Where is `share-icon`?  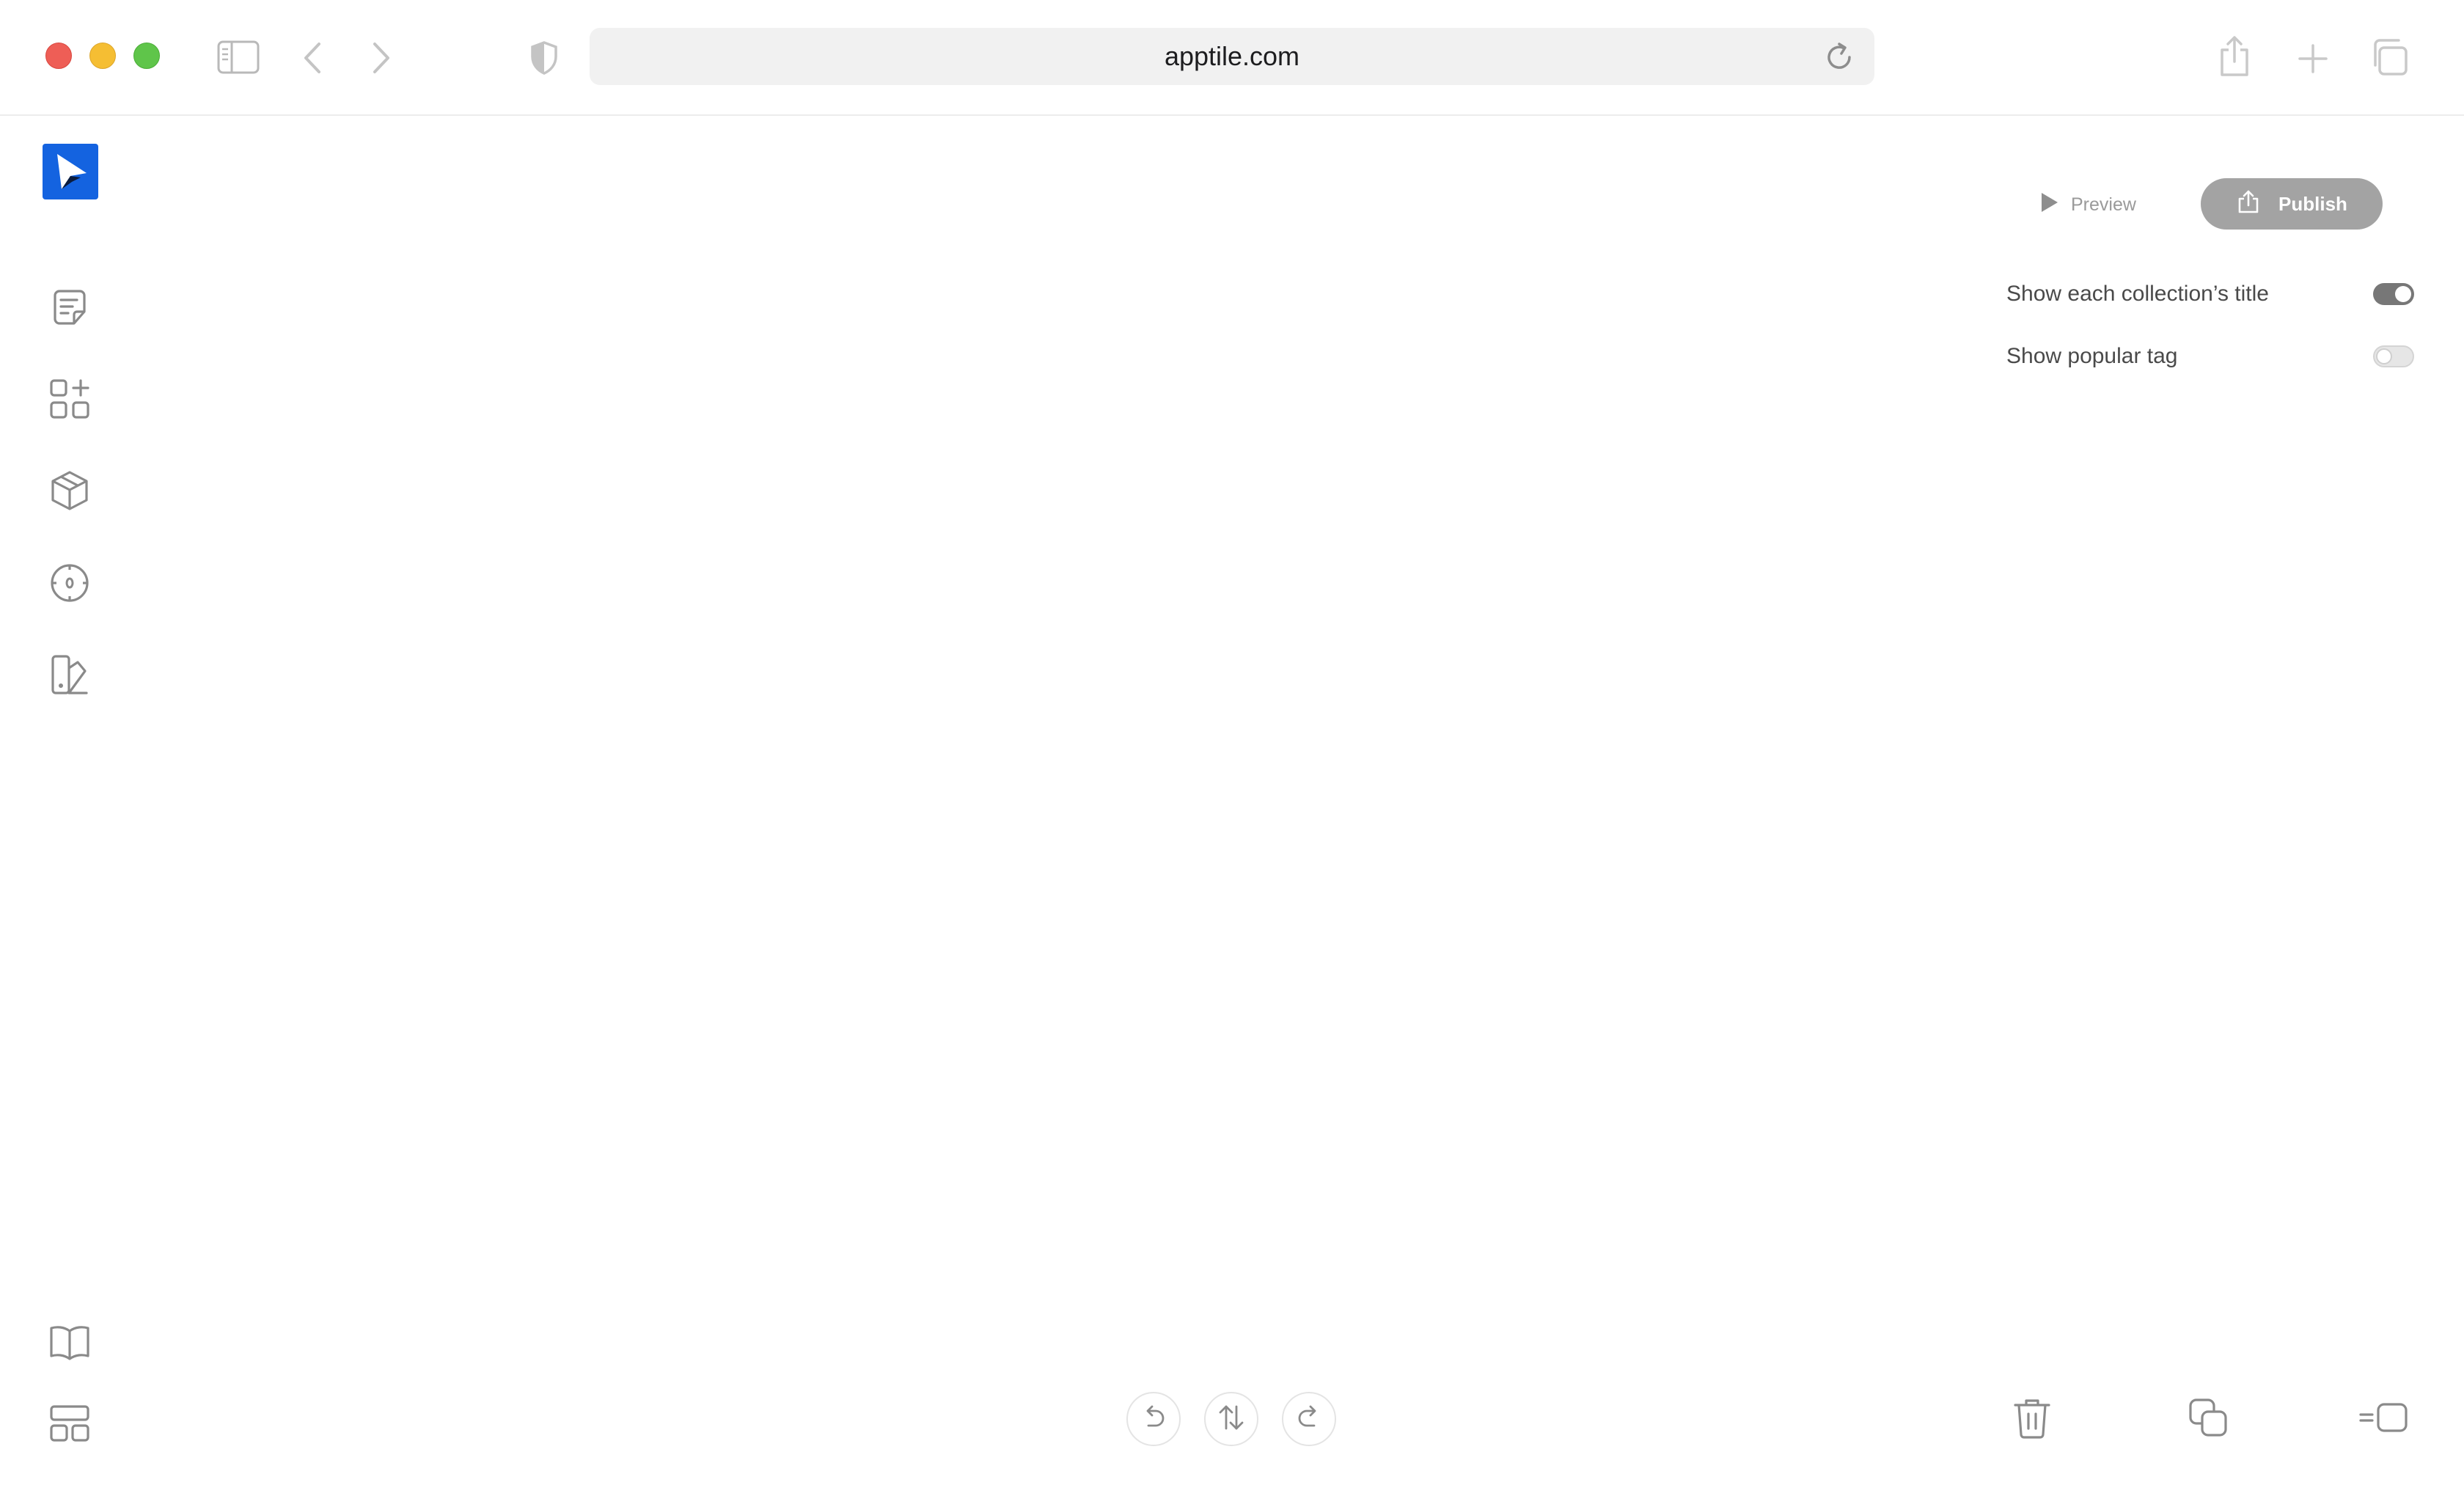 share-icon is located at coordinates (2234, 56).